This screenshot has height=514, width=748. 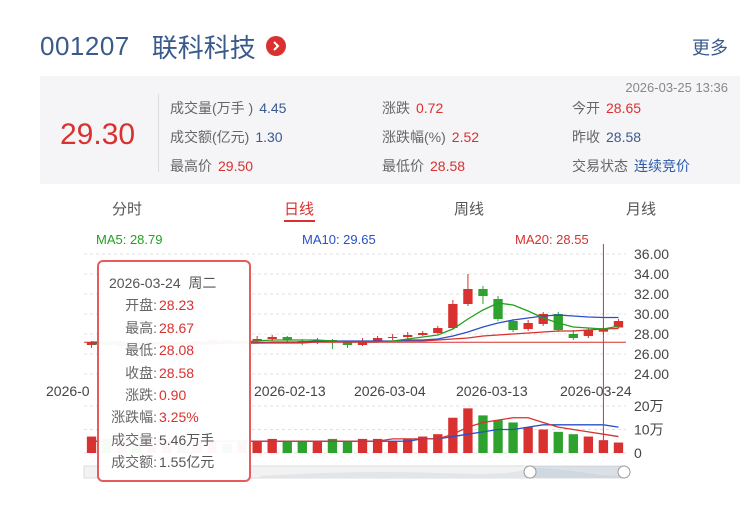 I want to click on price-tick-label: 32.00, so click(x=651, y=294).